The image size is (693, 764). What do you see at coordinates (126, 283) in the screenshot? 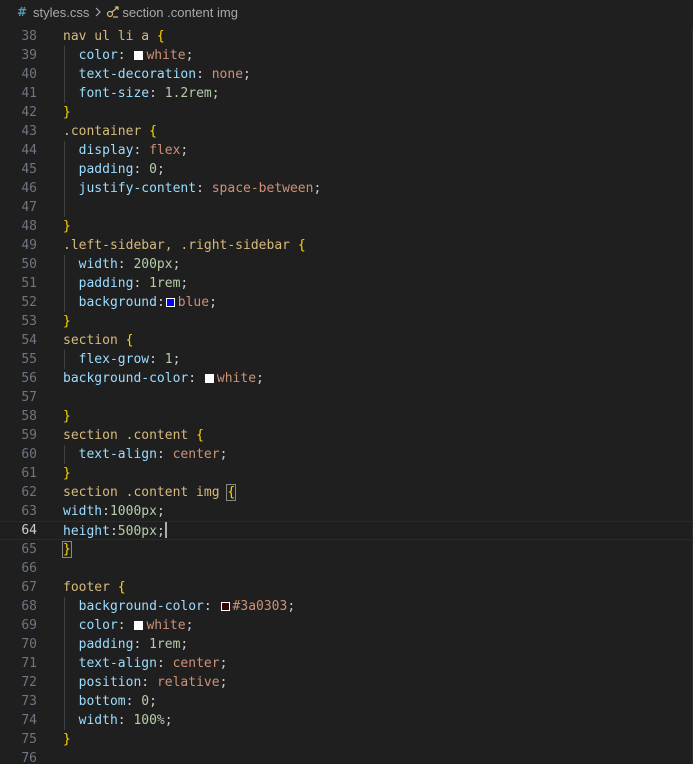
I see `code-text: padding: 1rem;` at bounding box center [126, 283].